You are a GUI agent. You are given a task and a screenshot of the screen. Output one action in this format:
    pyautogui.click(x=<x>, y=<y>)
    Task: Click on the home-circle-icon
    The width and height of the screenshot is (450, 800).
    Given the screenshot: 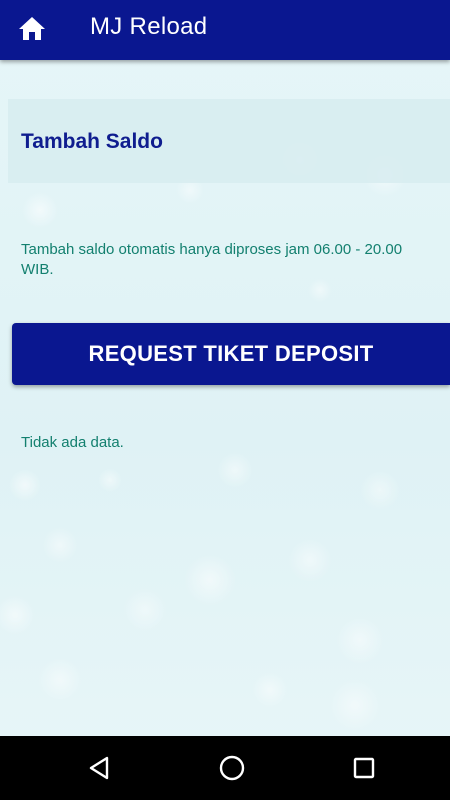 What is the action you would take?
    pyautogui.click(x=232, y=768)
    